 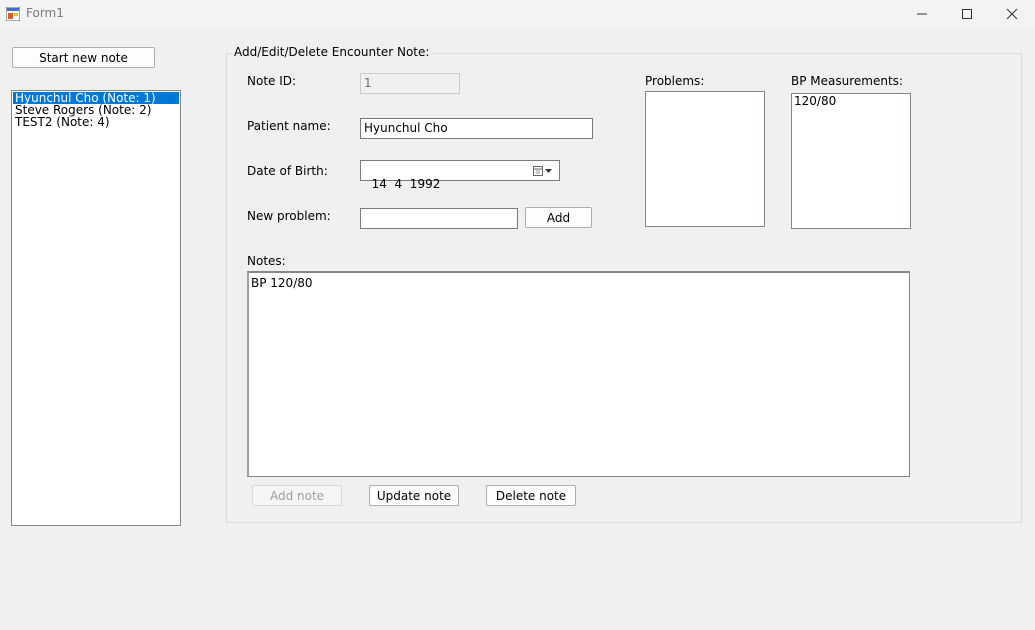 What do you see at coordinates (705, 159) in the screenshot?
I see `problems-list` at bounding box center [705, 159].